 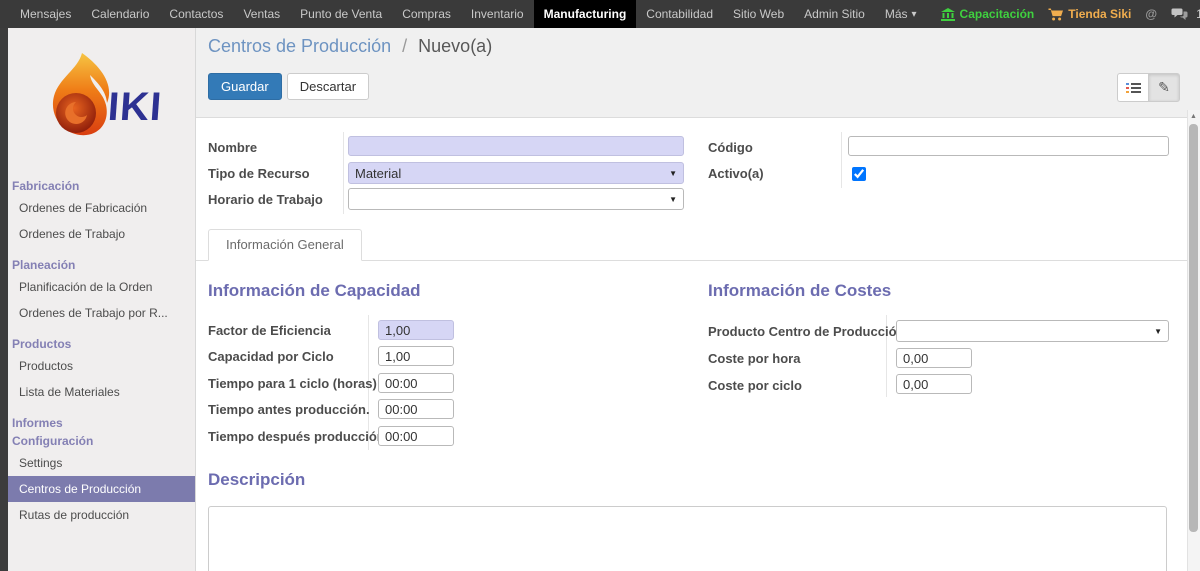 I want to click on vertical-scrollbar: ▲, so click(x=1193, y=340).